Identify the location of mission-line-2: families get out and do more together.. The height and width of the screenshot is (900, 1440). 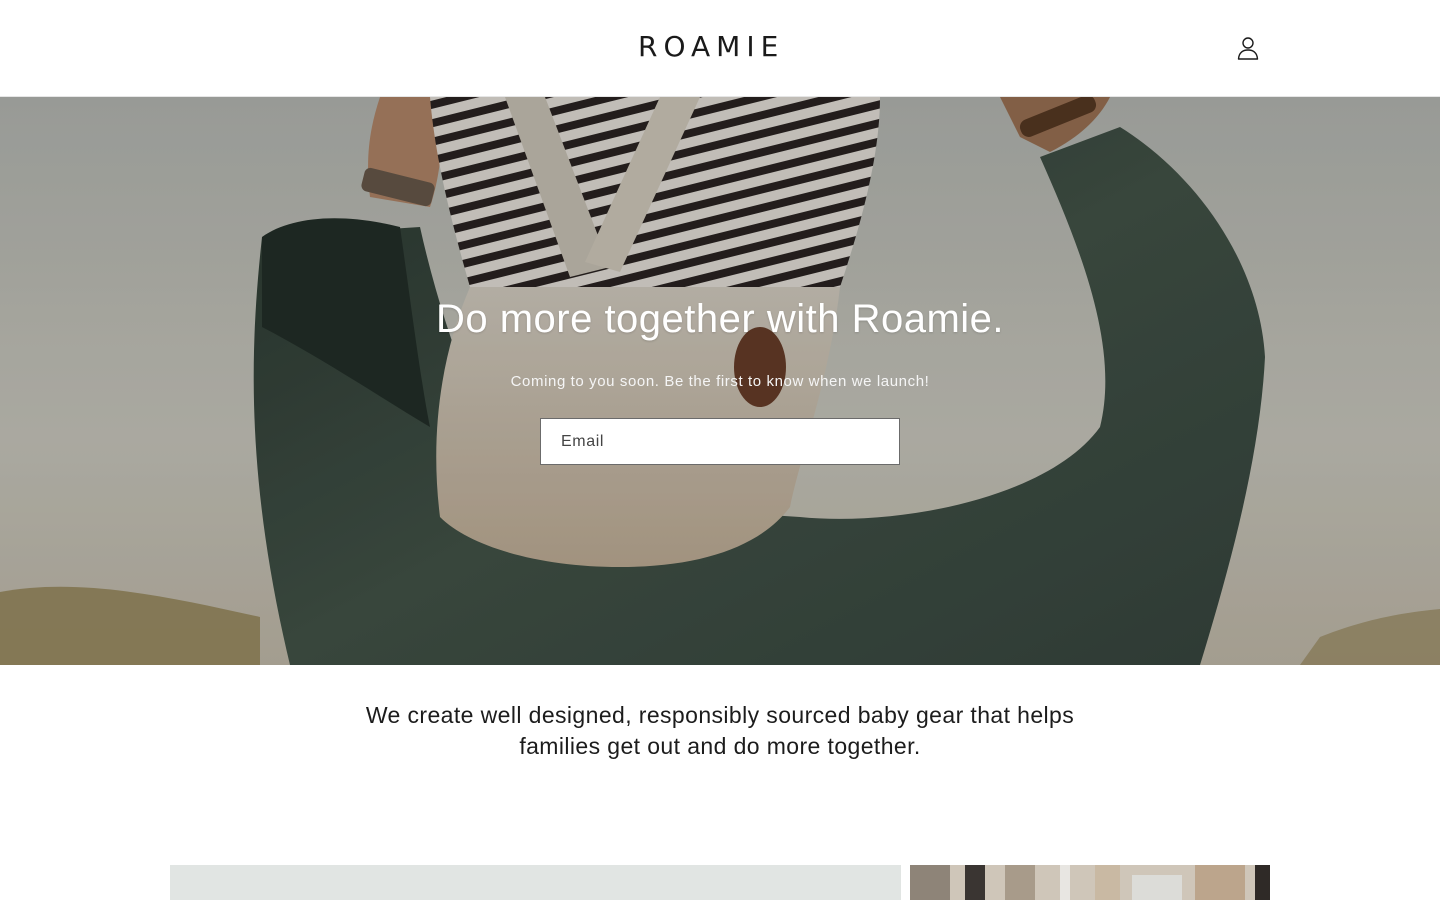
(720, 746).